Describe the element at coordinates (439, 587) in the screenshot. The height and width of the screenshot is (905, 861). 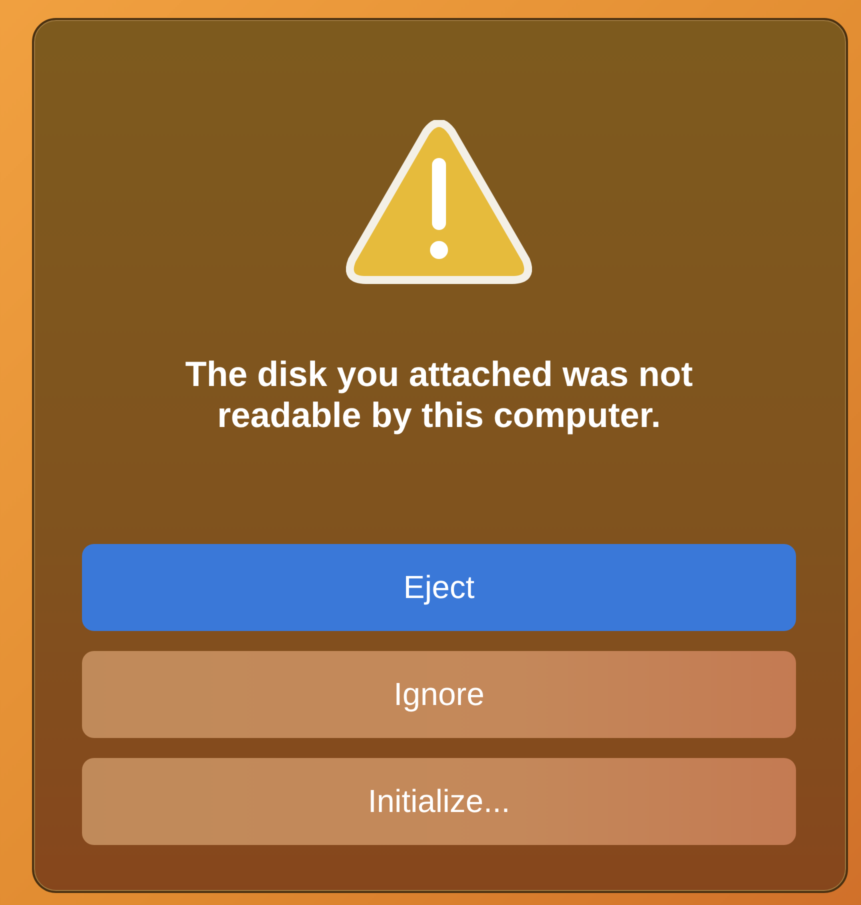
I see `dialog-button: Eject` at that location.